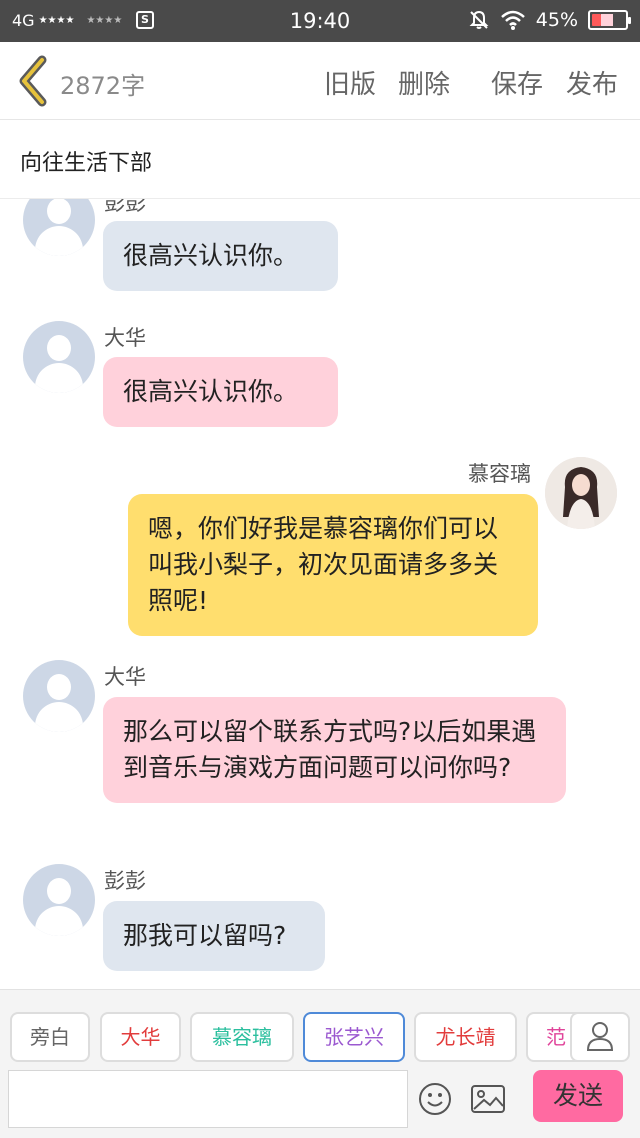  Describe the element at coordinates (103, 86) in the screenshot. I see `word-count: 2872字` at that location.